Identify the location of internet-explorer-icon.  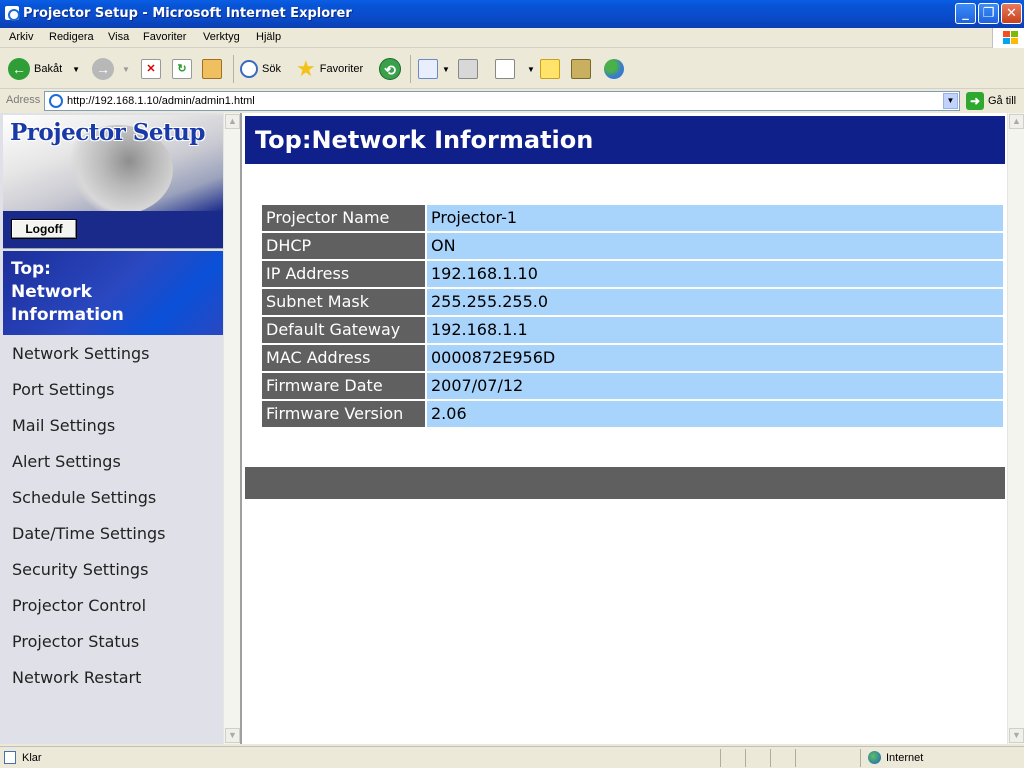
(12, 13).